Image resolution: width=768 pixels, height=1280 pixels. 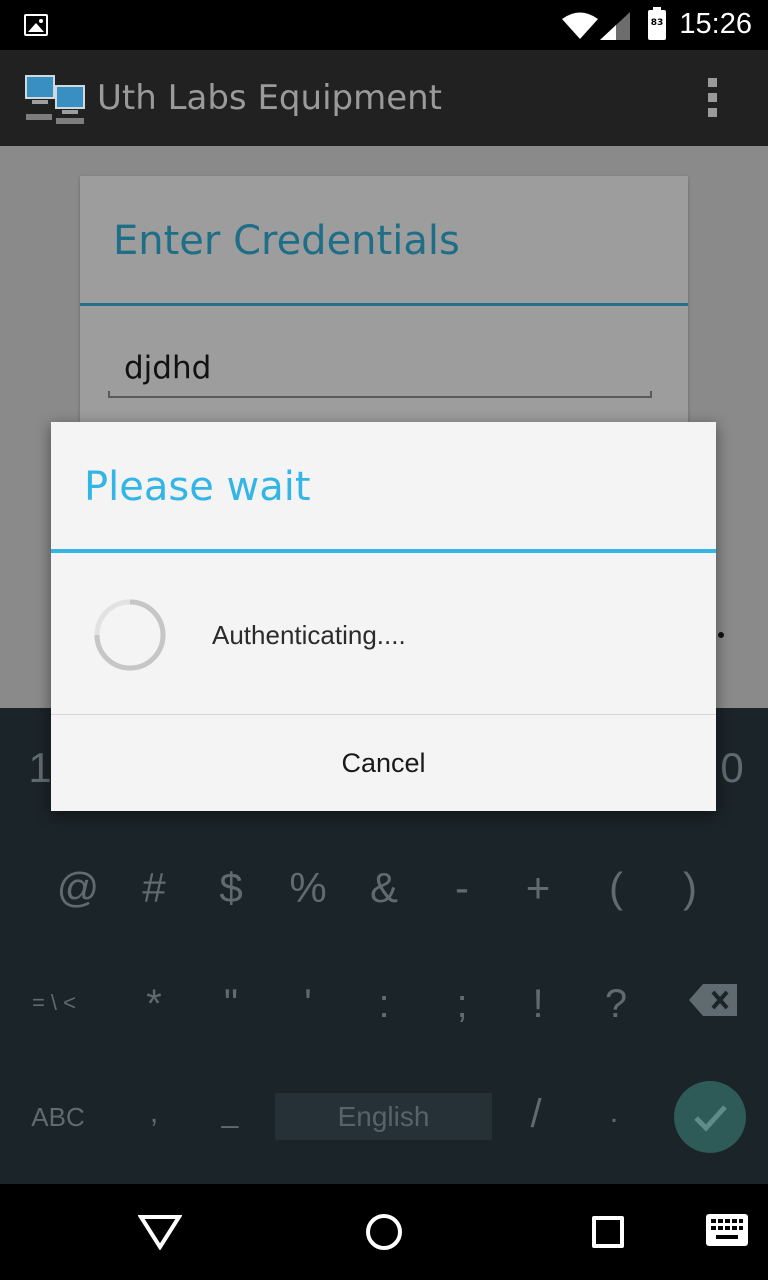 I want to click on status-bar: 83 15:26, so click(x=384, y=25).